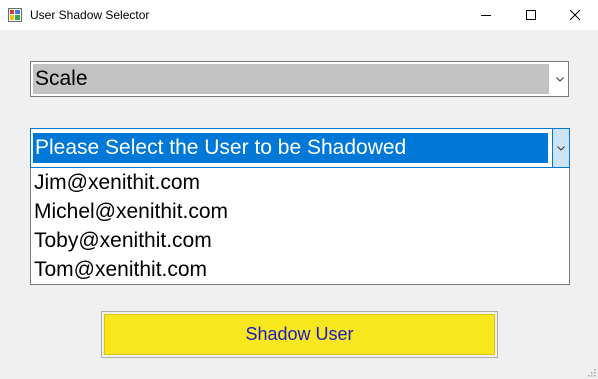 This screenshot has height=379, width=598. What do you see at coordinates (591, 372) in the screenshot?
I see `resize-grip-icon` at bounding box center [591, 372].